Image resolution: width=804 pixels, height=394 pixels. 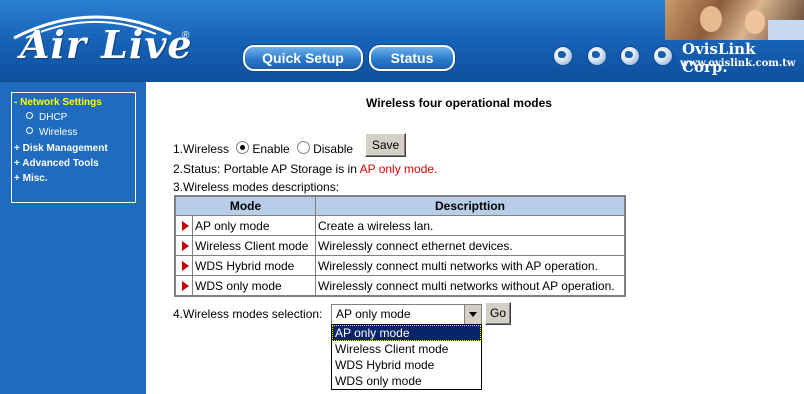 I want to click on mode-cell: AP only mode, so click(x=254, y=225).